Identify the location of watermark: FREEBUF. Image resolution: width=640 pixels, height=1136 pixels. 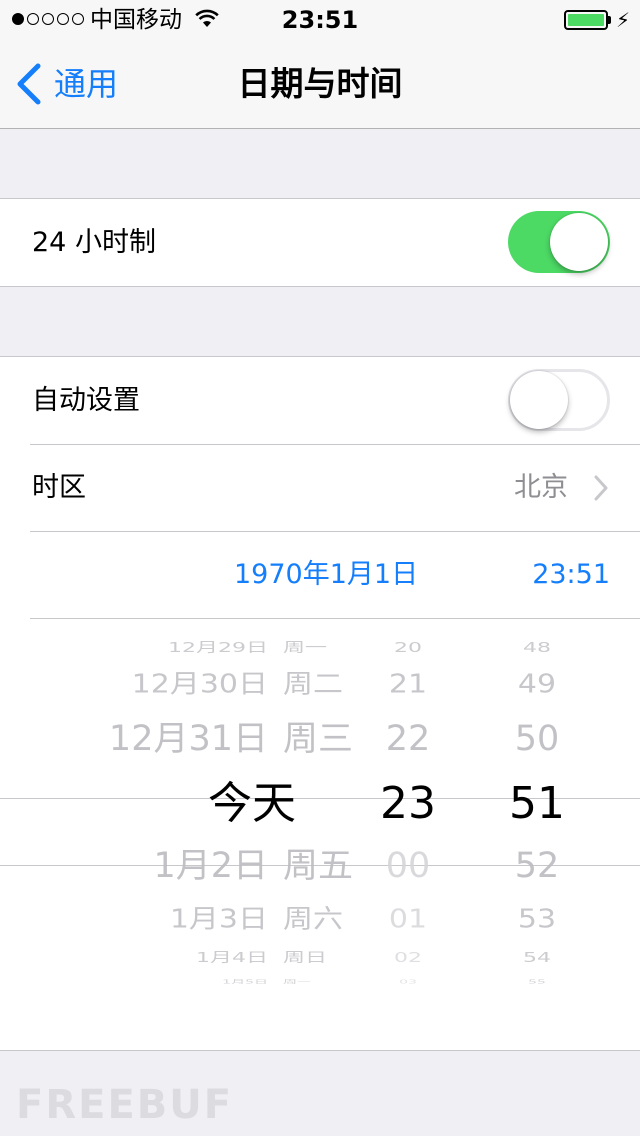
(125, 1105).